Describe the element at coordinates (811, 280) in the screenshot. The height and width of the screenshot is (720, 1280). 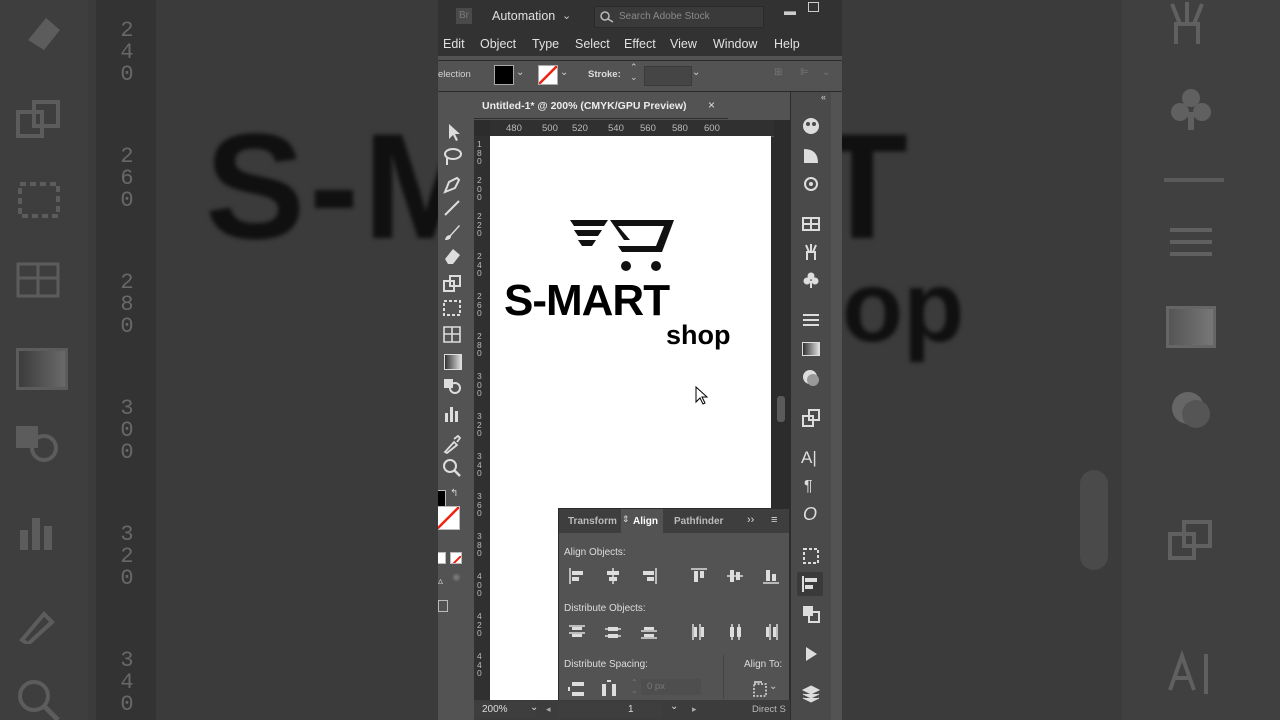
I see `symbols-icon` at that location.